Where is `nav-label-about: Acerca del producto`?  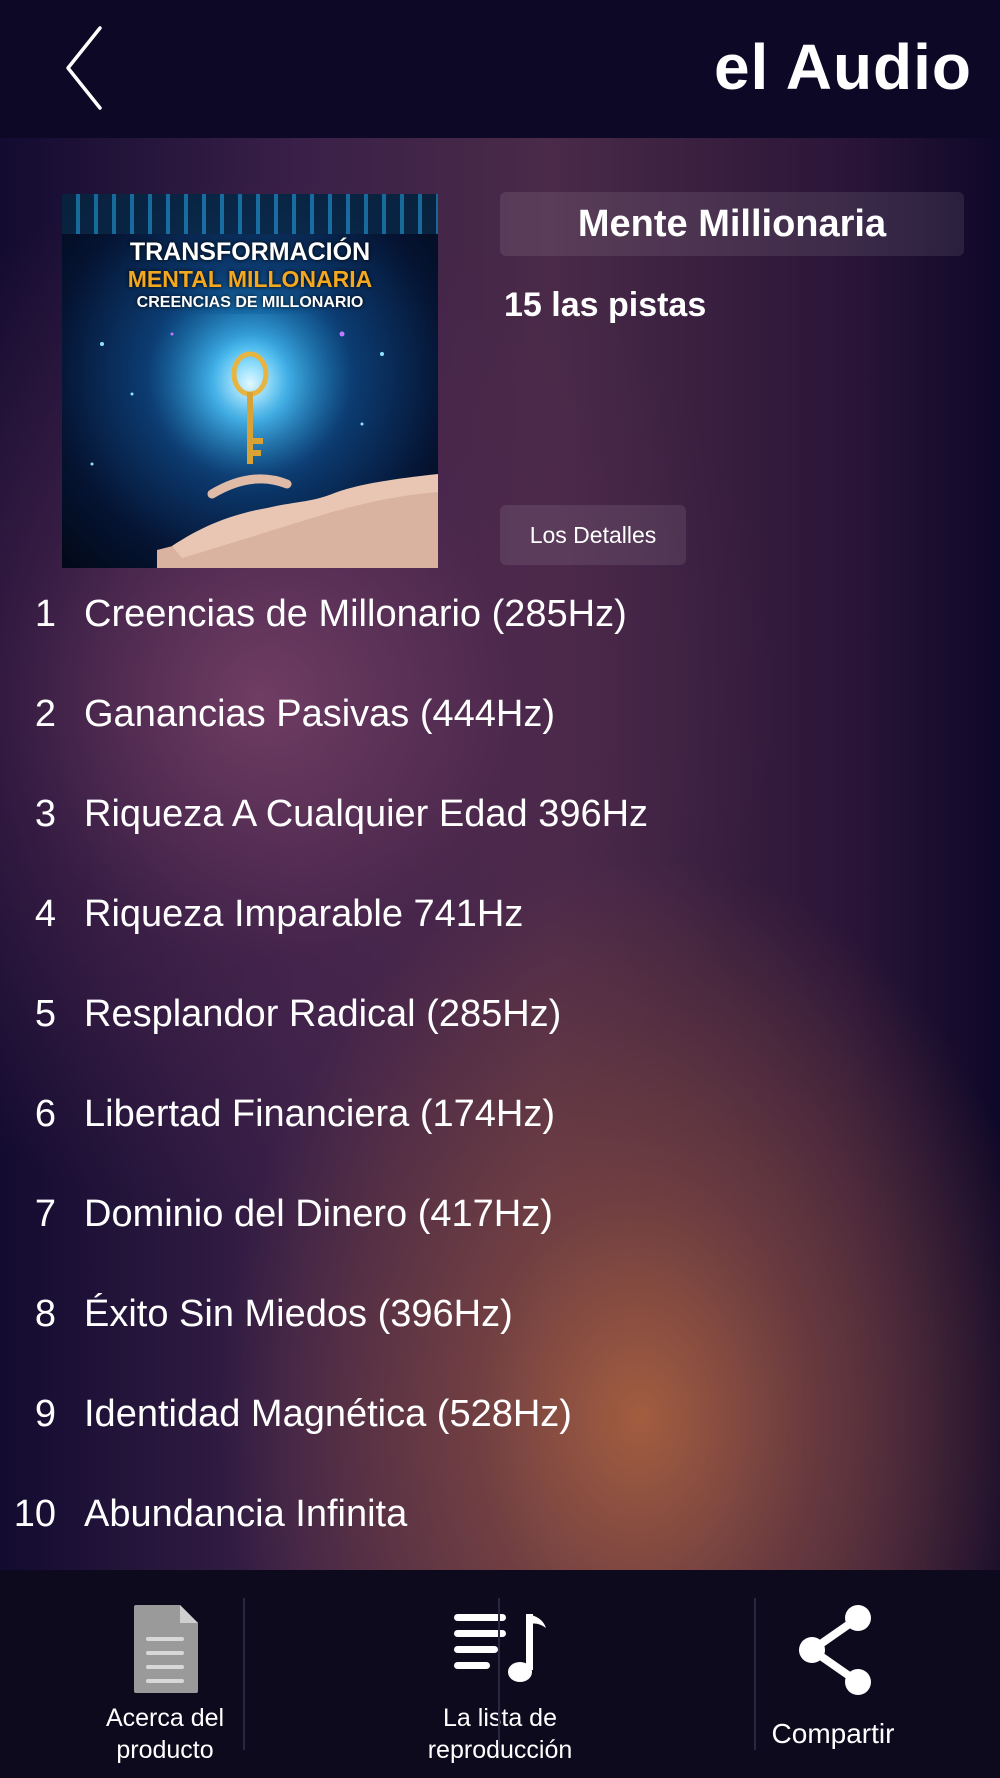 nav-label-about: Acerca del producto is located at coordinates (165, 1734).